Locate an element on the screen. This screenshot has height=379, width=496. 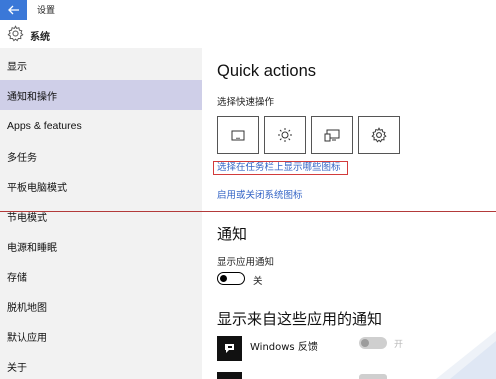
app-notifications-label: 显示应用通知 is located at coordinates (246, 262).